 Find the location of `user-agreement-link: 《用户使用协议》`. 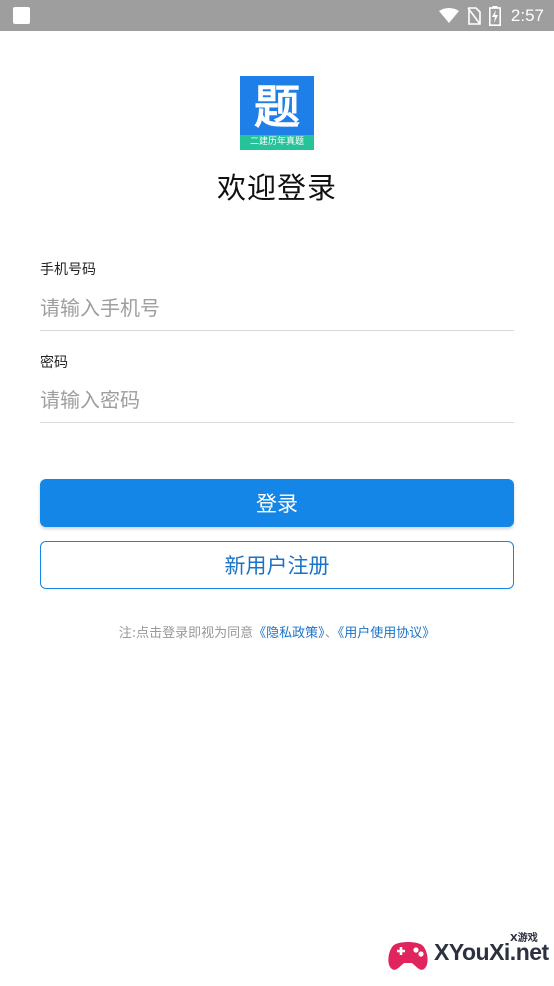

user-agreement-link: 《用户使用协议》 is located at coordinates (387, 633).